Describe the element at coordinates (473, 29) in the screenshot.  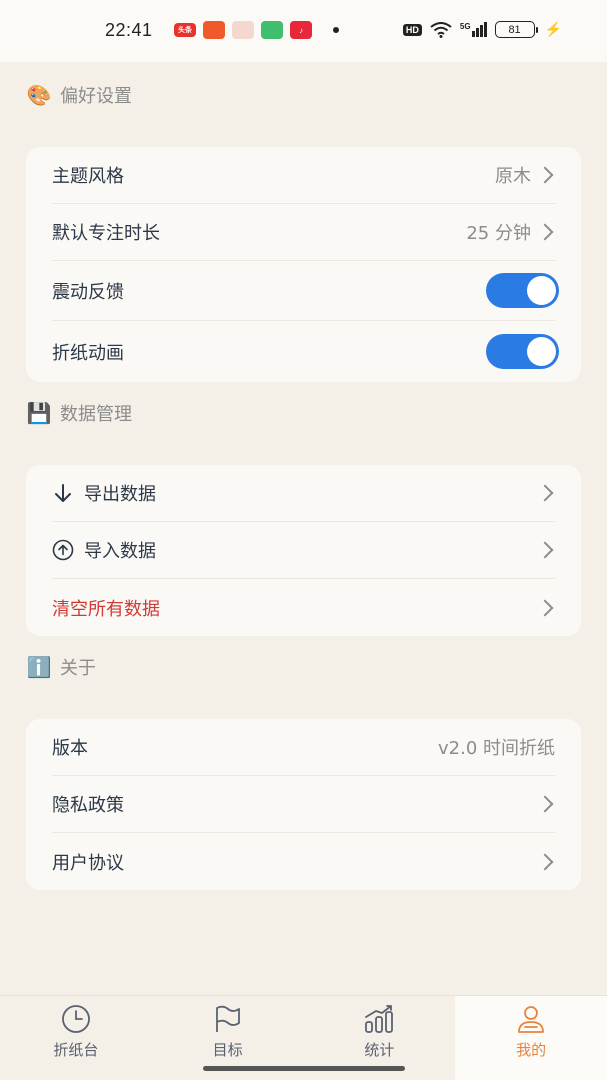
I see `signal-icon: 5G` at that location.